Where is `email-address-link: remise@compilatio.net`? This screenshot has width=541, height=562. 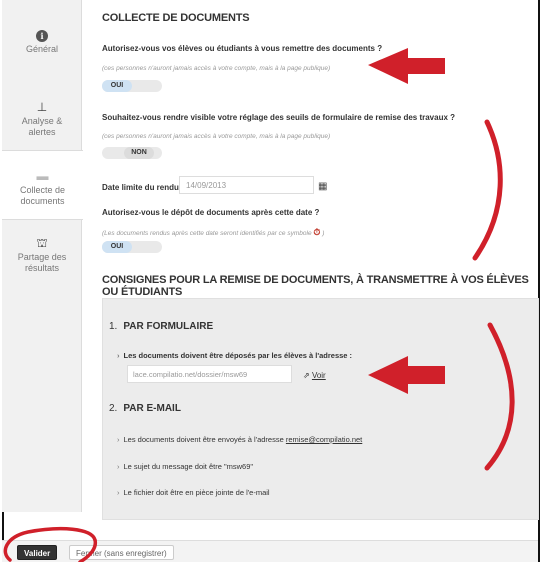
email-address-link: remise@compilatio.net is located at coordinates (324, 439).